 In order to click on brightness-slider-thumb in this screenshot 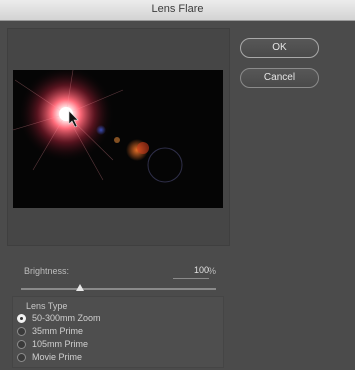, I will do `click(79, 287)`.